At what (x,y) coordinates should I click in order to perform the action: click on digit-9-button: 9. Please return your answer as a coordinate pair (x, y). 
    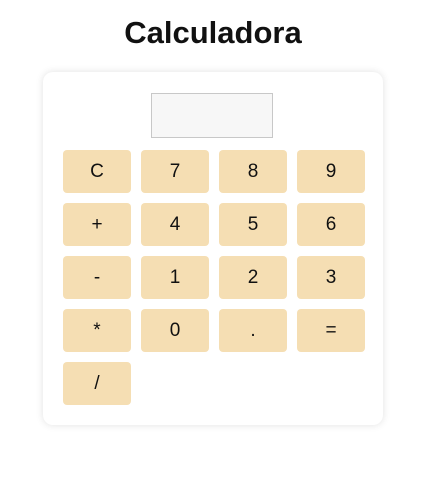
    Looking at the image, I should click on (331, 171).